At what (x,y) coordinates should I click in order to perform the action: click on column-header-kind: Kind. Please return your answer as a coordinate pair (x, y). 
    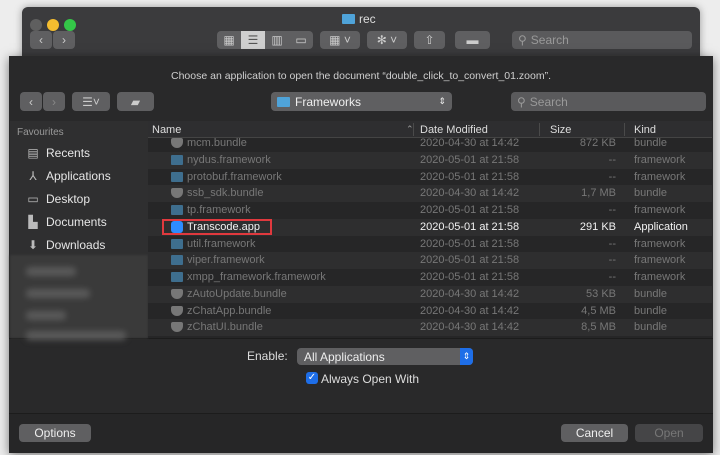
    Looking at the image, I should click on (645, 130).